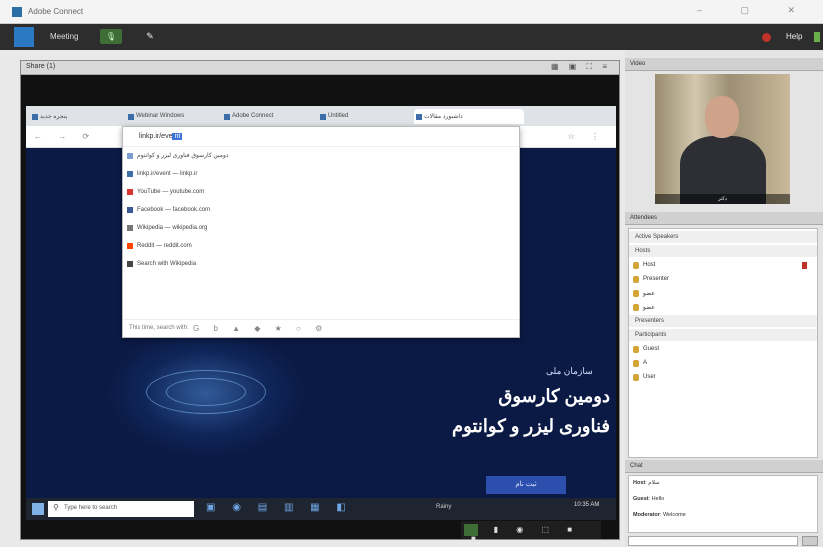 This screenshot has width=823, height=547. Describe the element at coordinates (722, 199) in the screenshot. I see `video-caption: دکتر` at that location.